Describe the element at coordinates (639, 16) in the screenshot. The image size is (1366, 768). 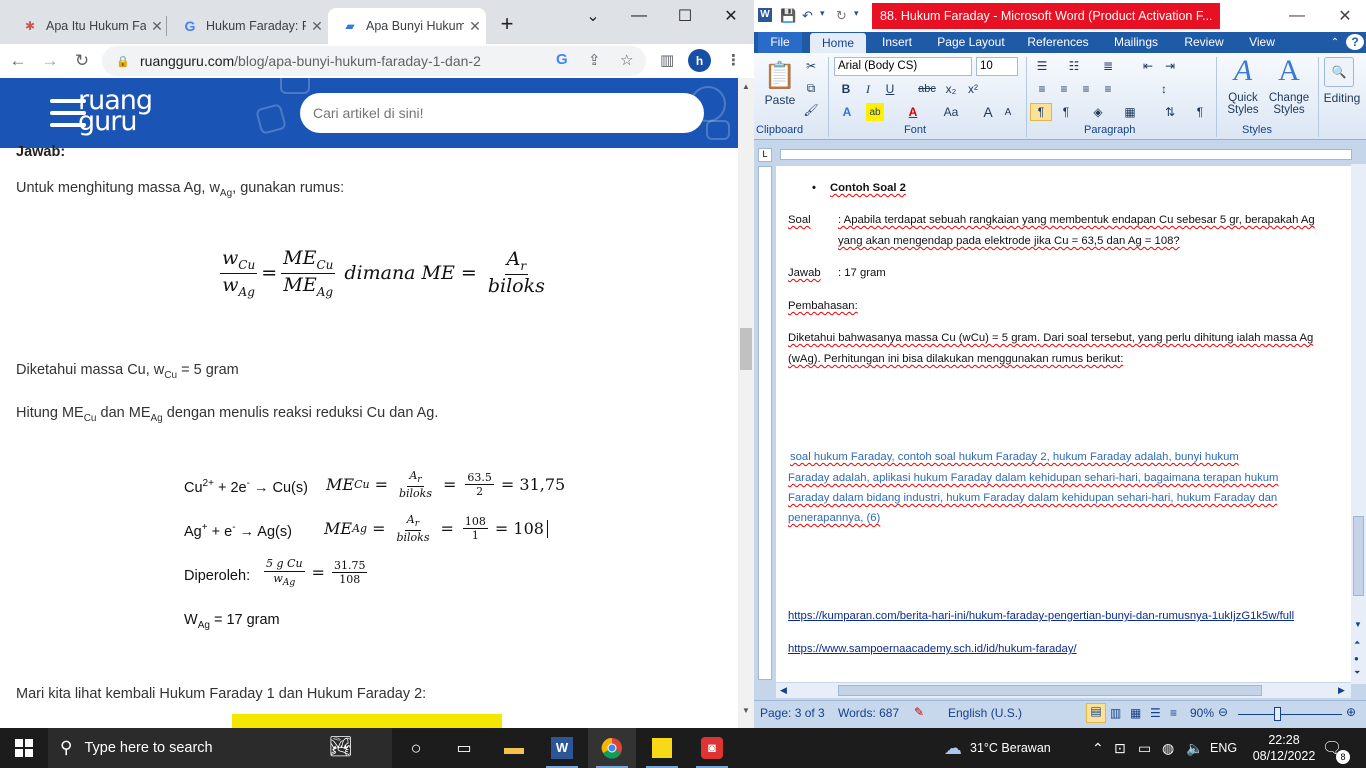
I see `minimize-icon: —` at that location.